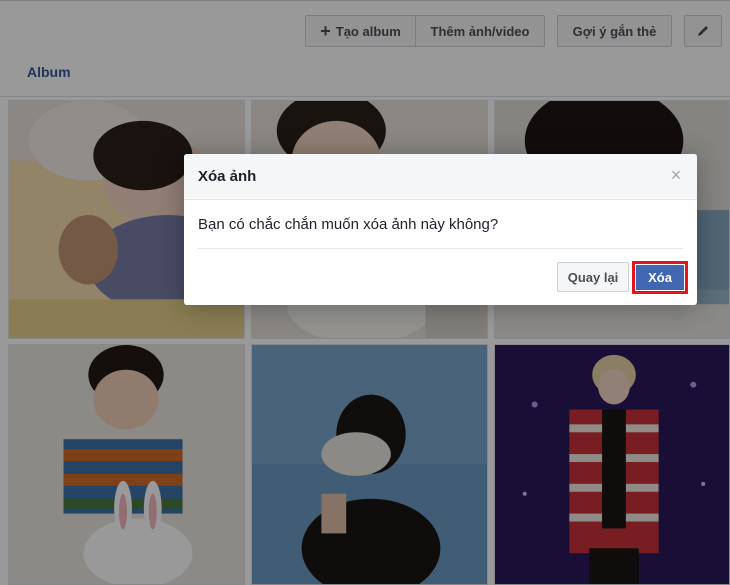 Image resolution: width=730 pixels, height=585 pixels. I want to click on delete-button-highlight: Xóa, so click(660, 277).